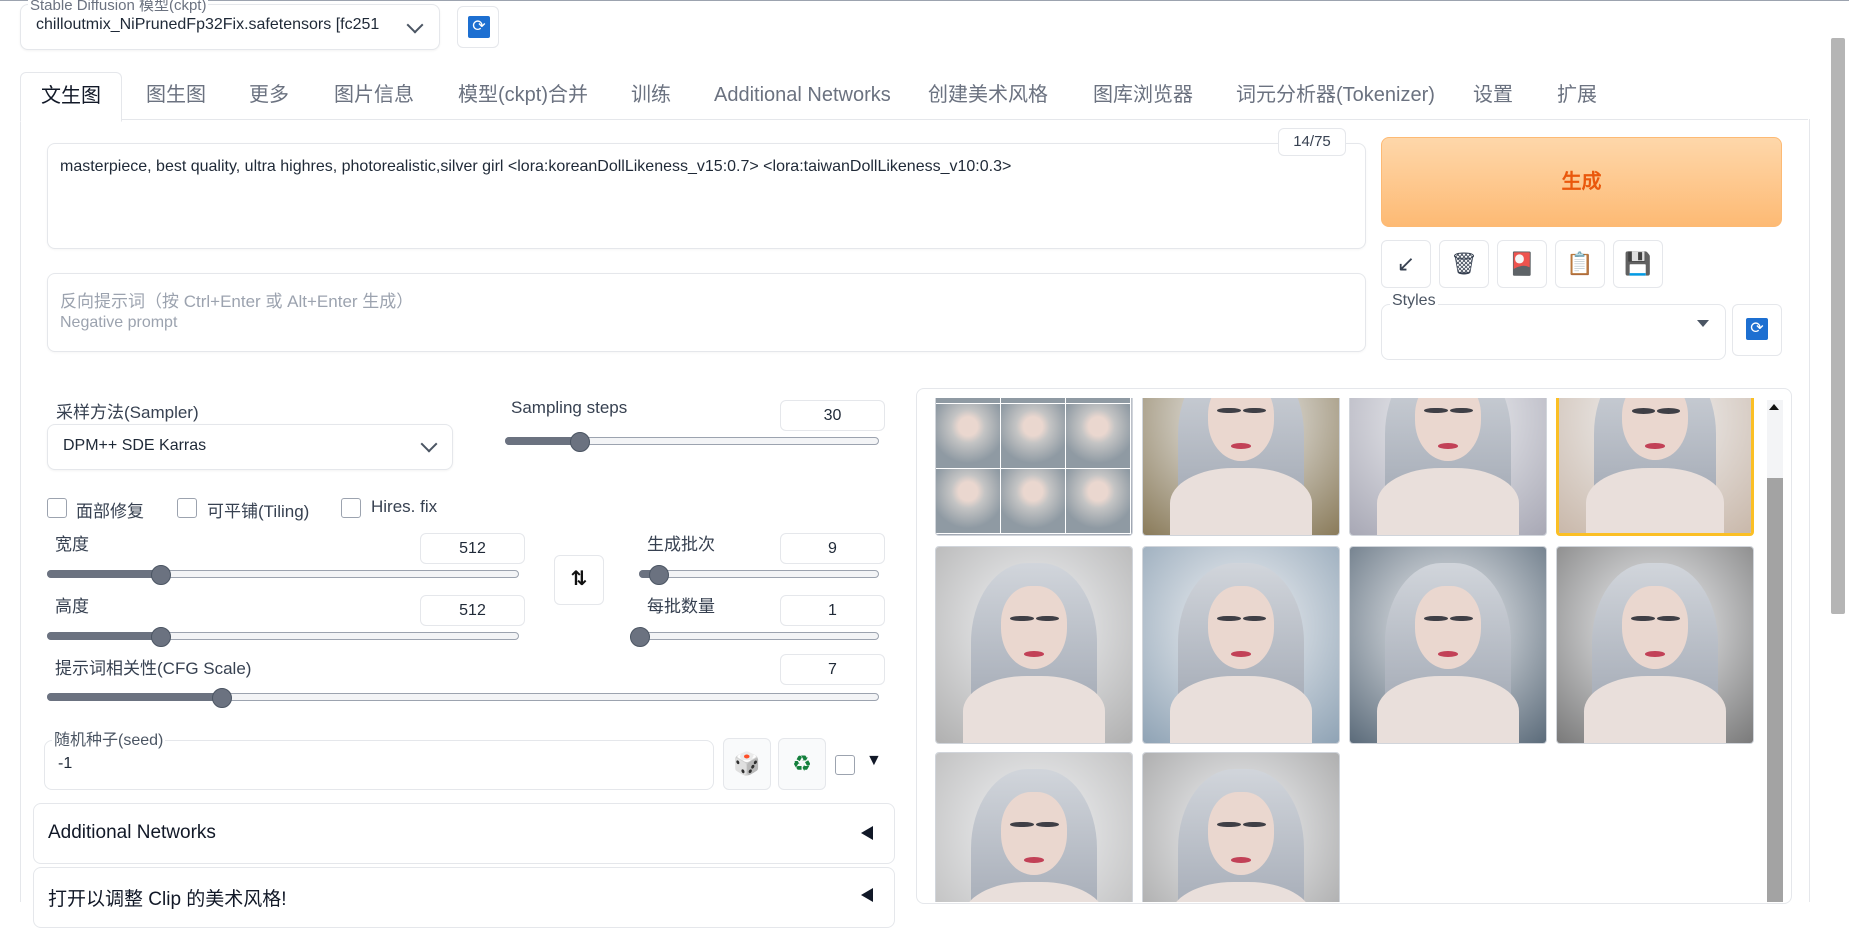 Image resolution: width=1849 pixels, height=928 pixels. Describe the element at coordinates (269, 96) in the screenshot. I see `tab-extras: 更多` at that location.